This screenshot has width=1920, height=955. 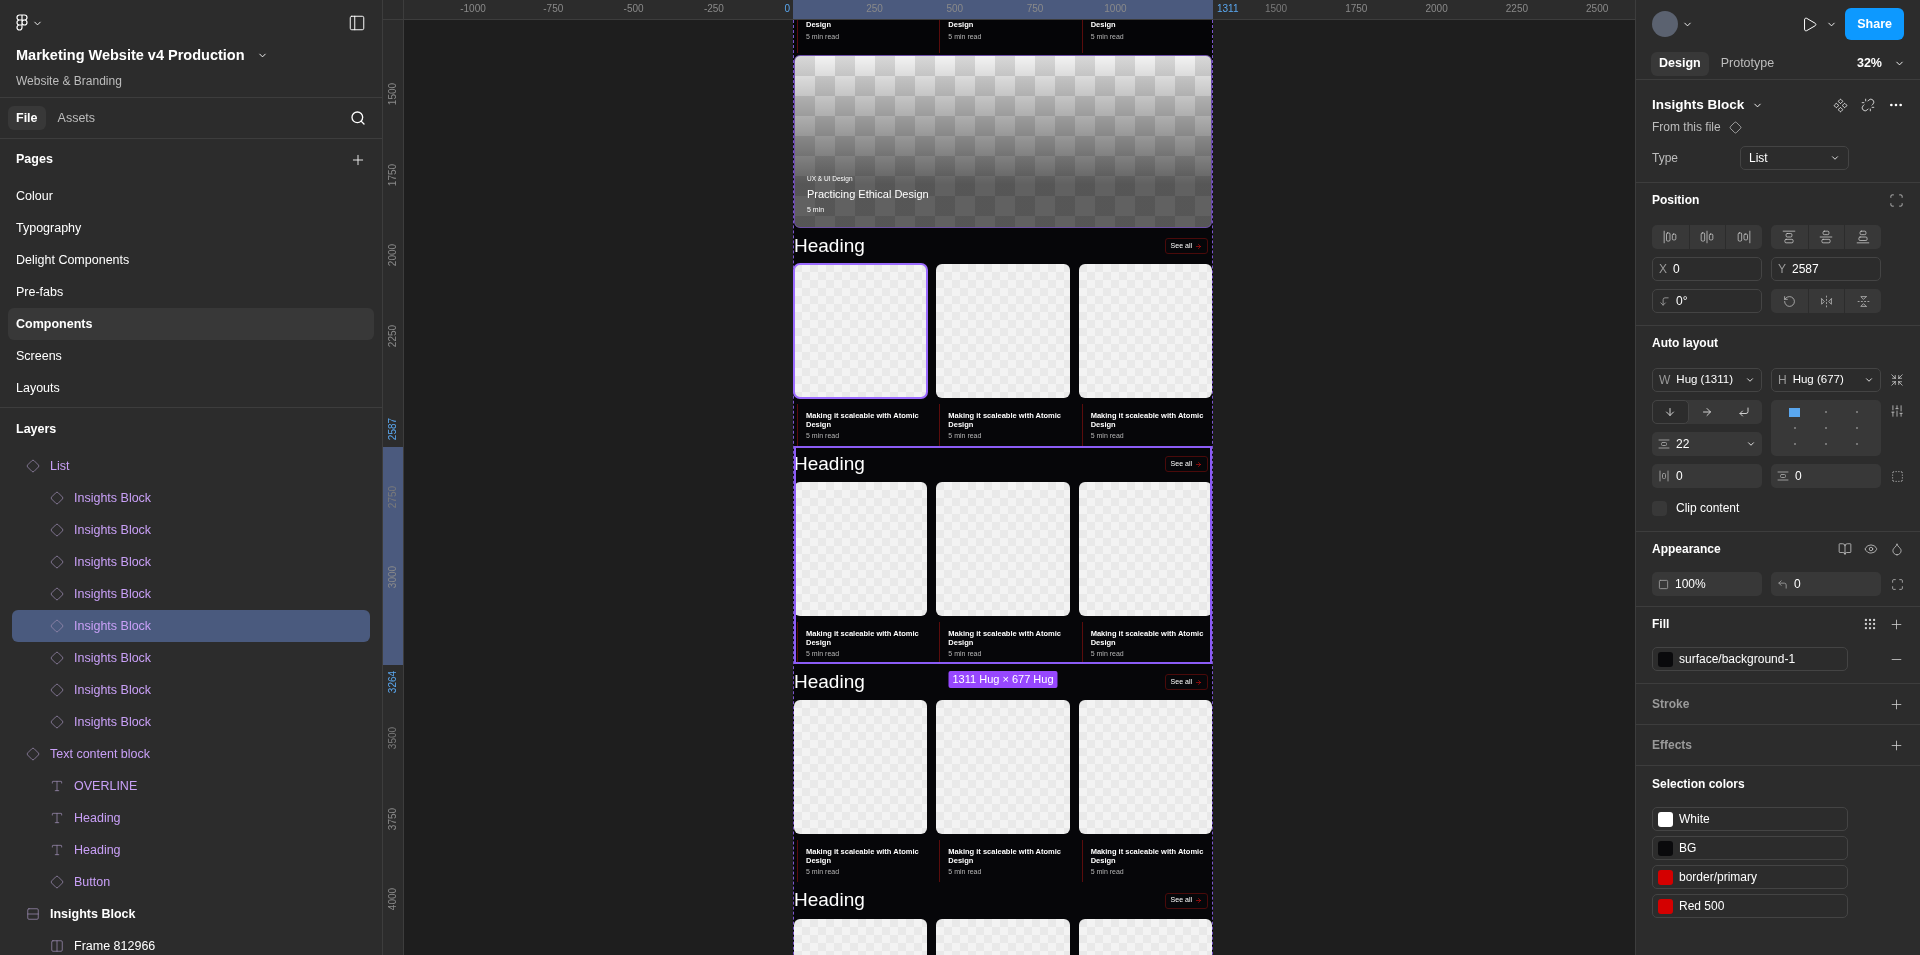 I want to click on fill-style-field: surface/background-1, so click(x=1750, y=659).